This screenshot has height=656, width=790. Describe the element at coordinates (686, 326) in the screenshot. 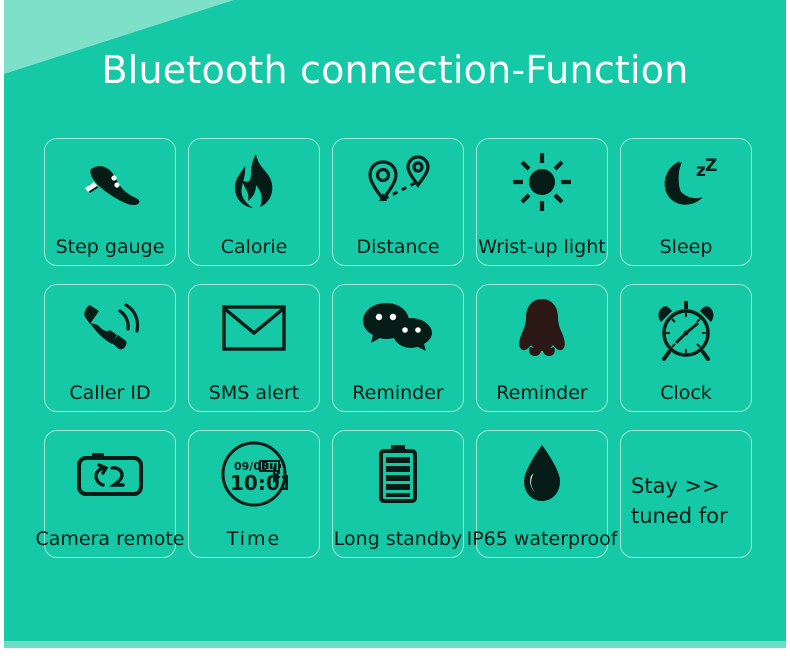

I see `alarm-clock-icon` at that location.